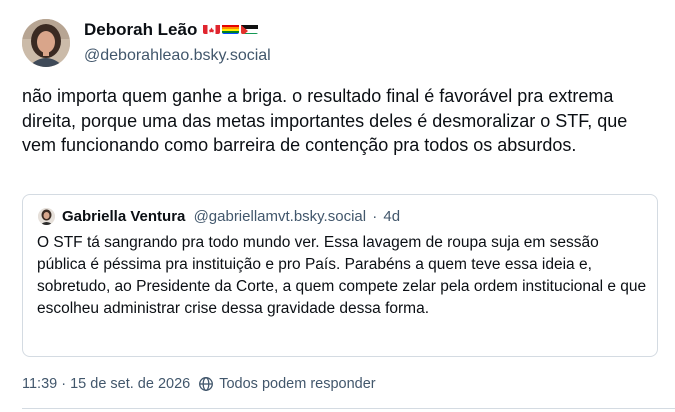 This screenshot has width=675, height=412. What do you see at coordinates (297, 384) in the screenshot?
I see `reply-setting: Todos podem responder` at bounding box center [297, 384].